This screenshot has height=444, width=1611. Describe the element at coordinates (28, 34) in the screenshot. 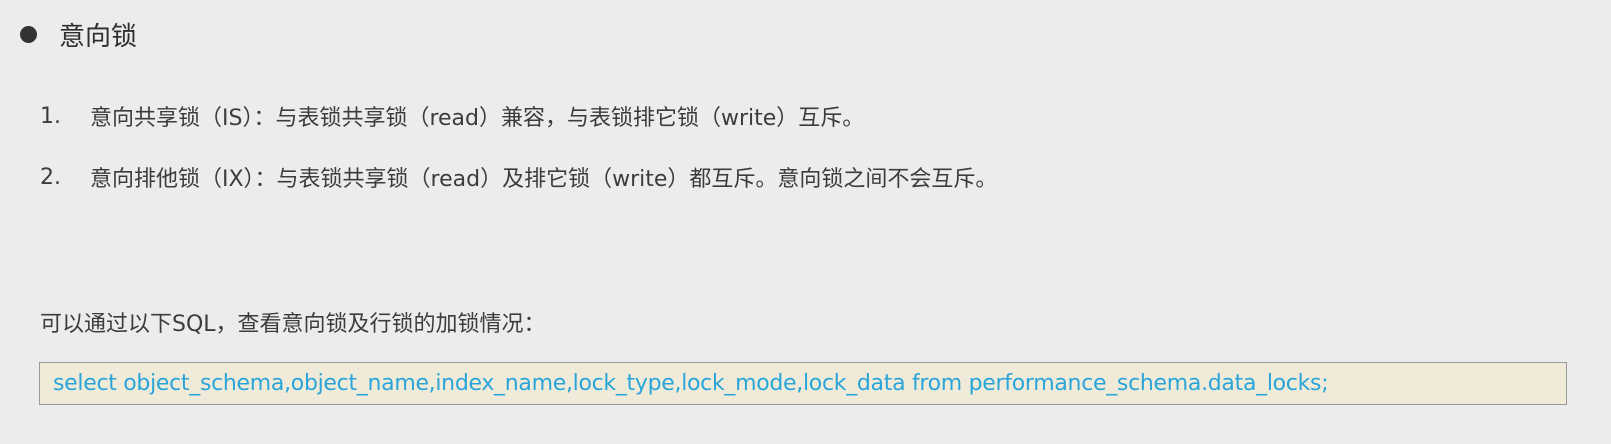

I see `bullet-icon` at that location.